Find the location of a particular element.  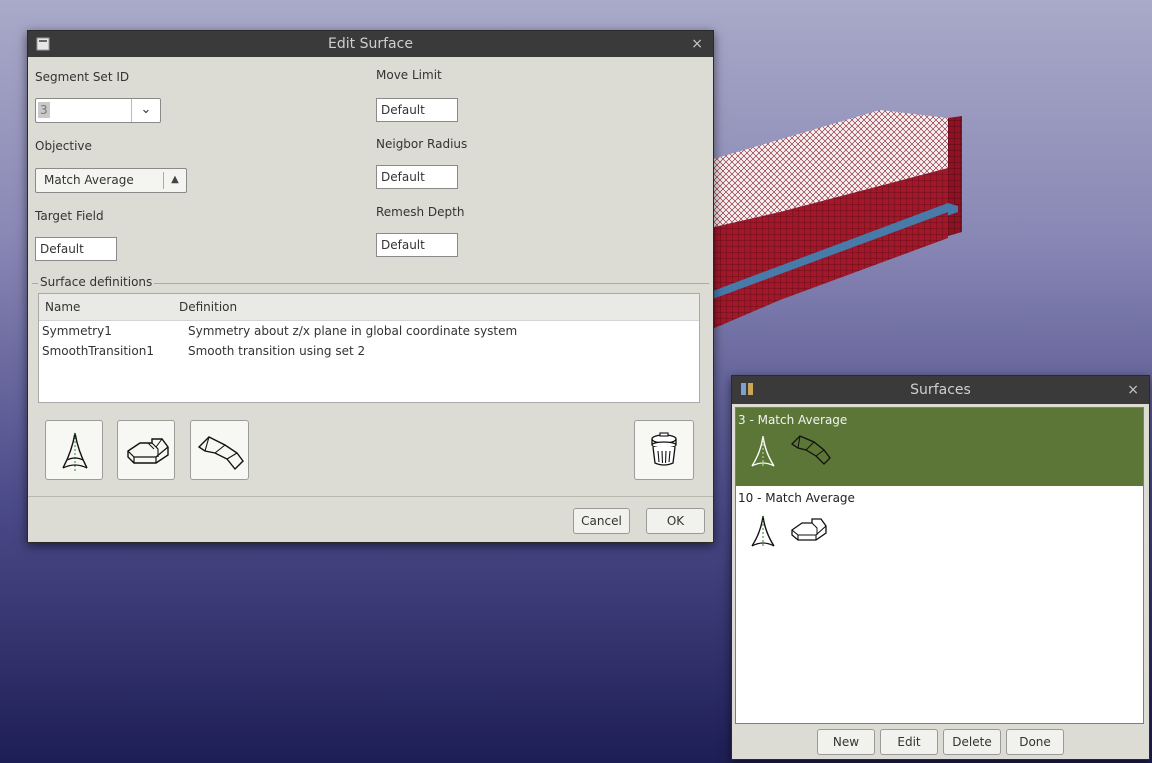

new-button: New is located at coordinates (846, 742).